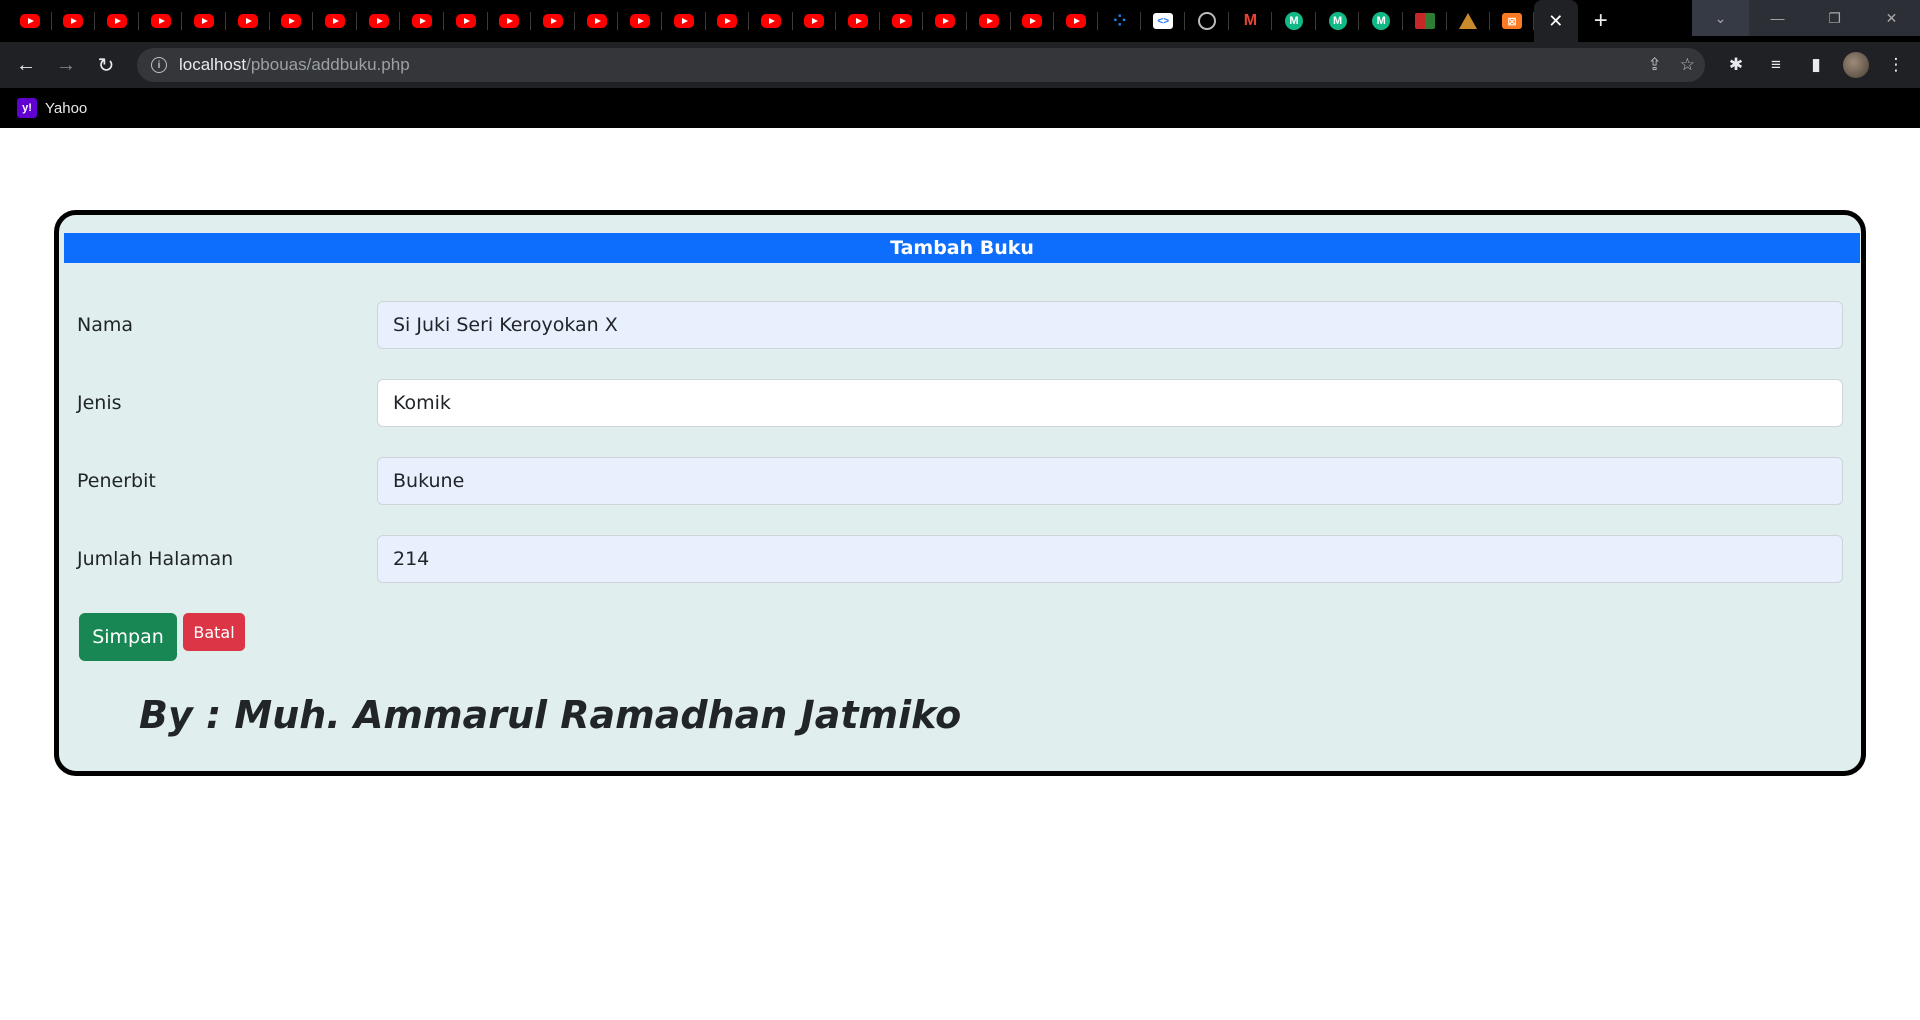  Describe the element at coordinates (1687, 65) in the screenshot. I see `bookmark-star-icon: ☆` at that location.